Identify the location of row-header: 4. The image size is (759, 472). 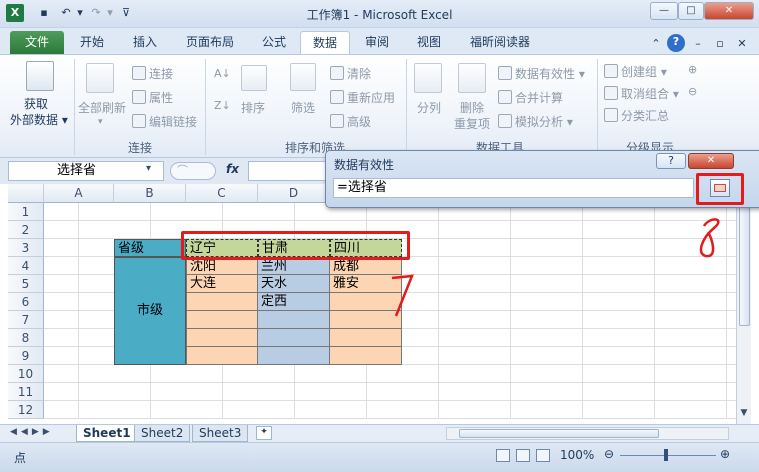
(26, 266).